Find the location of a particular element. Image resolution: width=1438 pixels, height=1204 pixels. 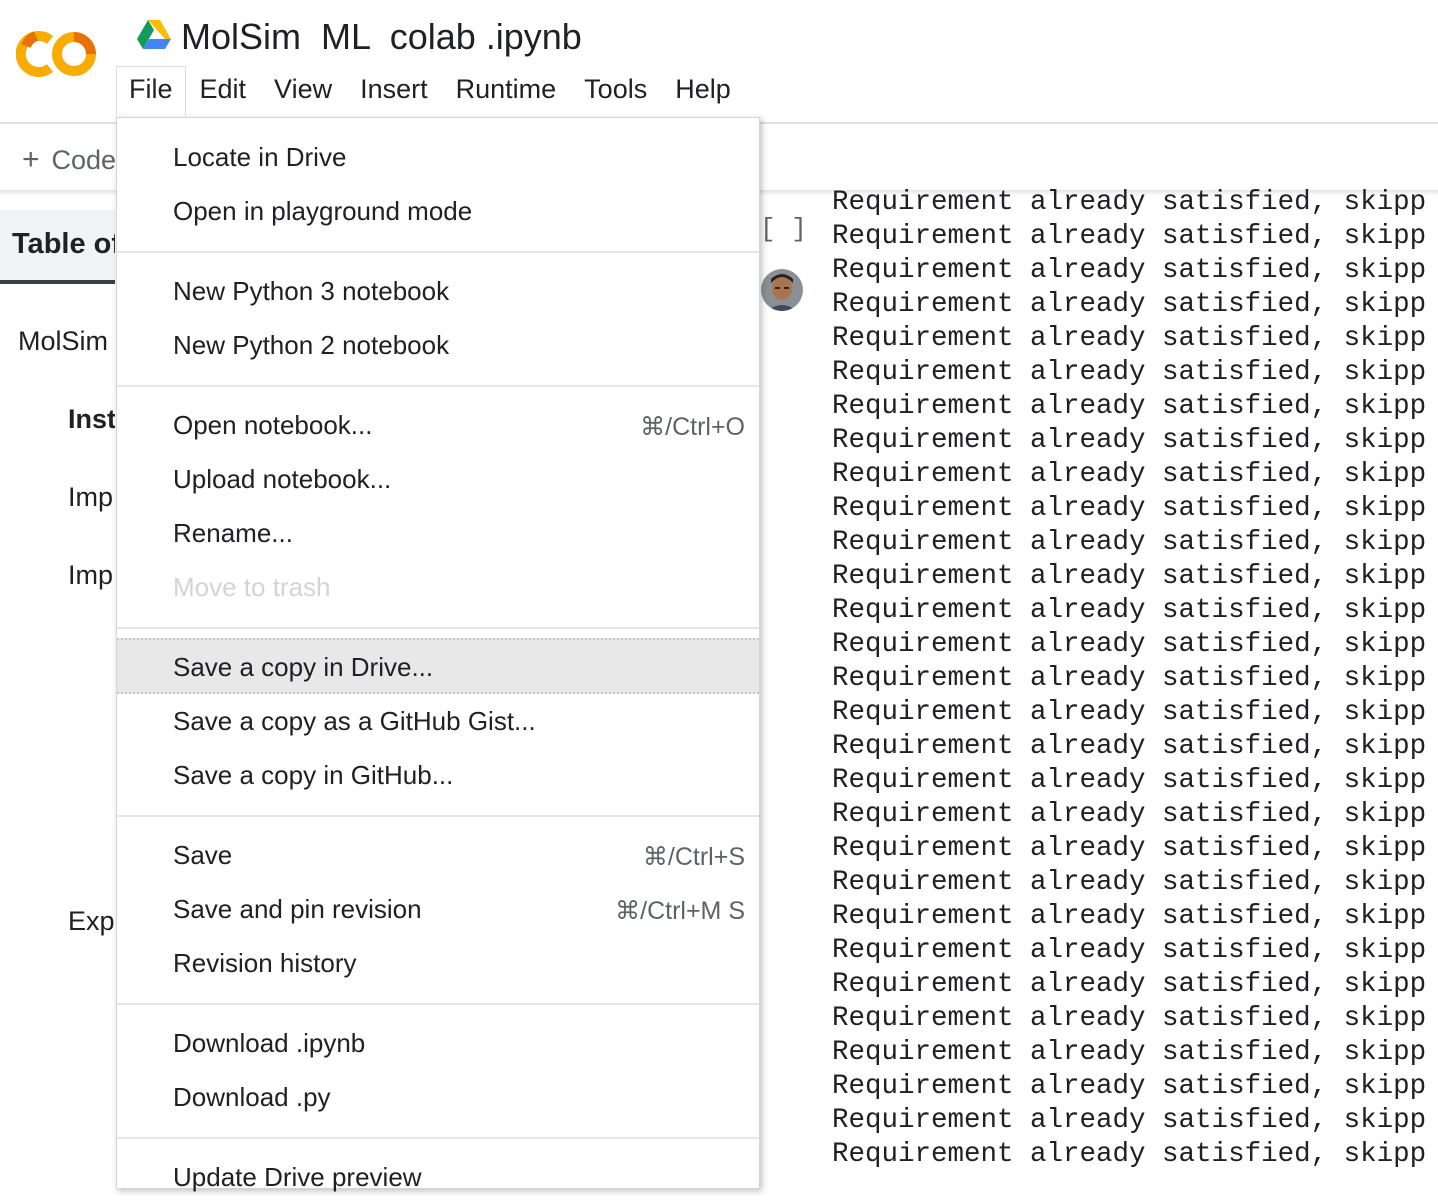

plus-icon: + is located at coordinates (31, 159).